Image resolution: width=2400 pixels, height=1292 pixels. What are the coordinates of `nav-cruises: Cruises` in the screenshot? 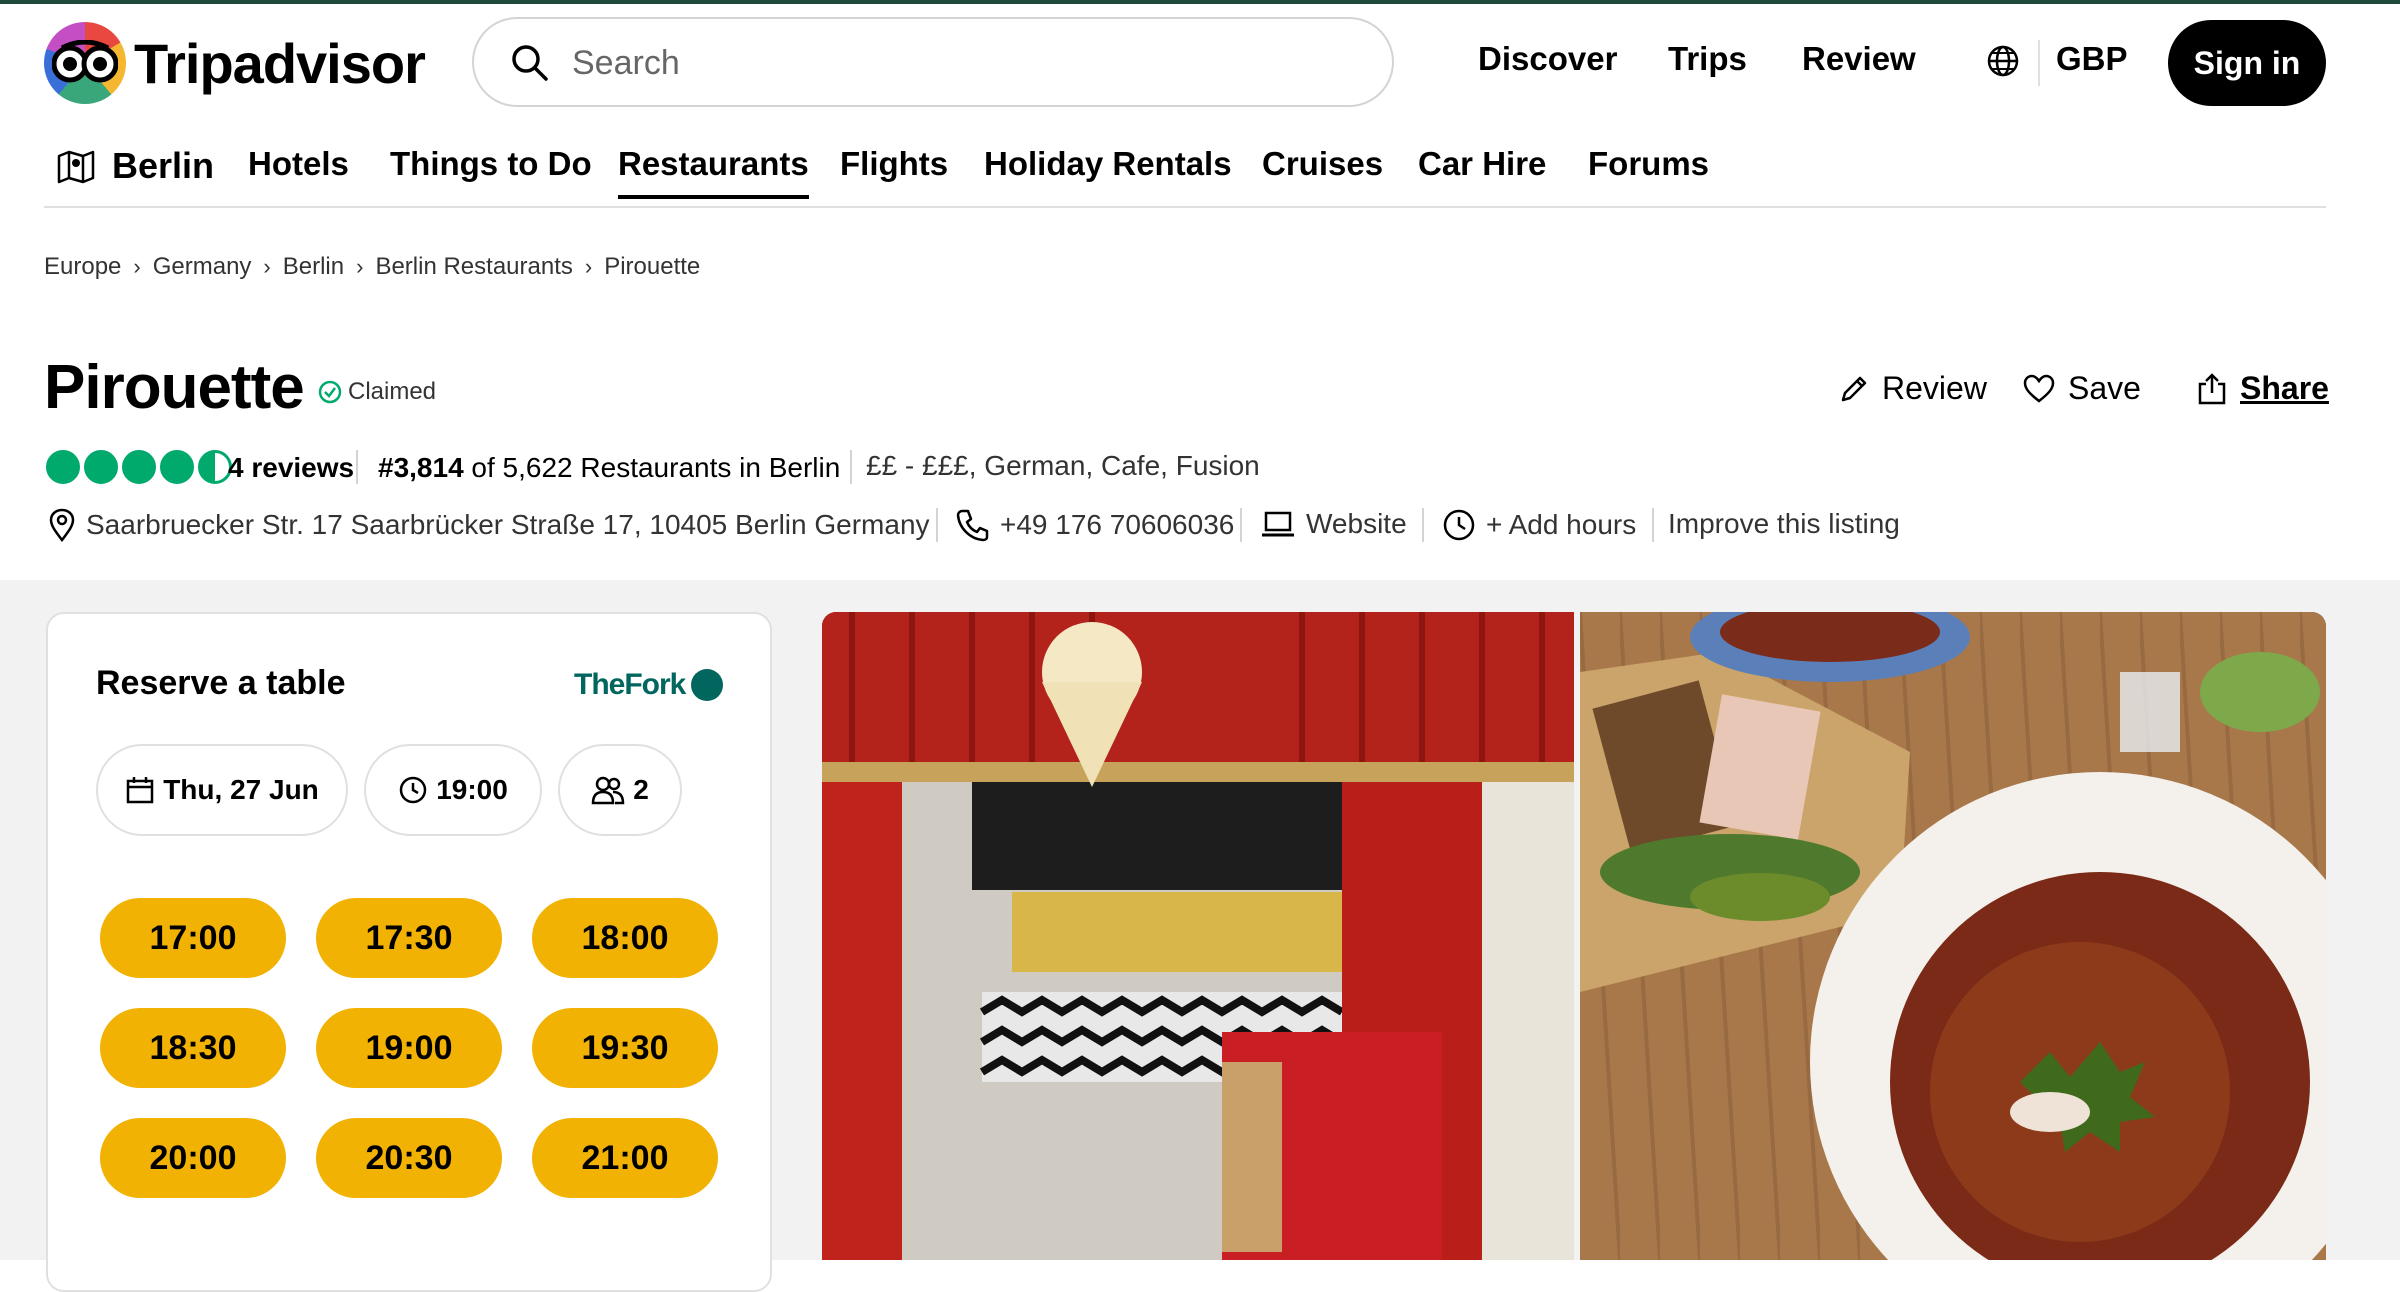 It's located at (1322, 164).